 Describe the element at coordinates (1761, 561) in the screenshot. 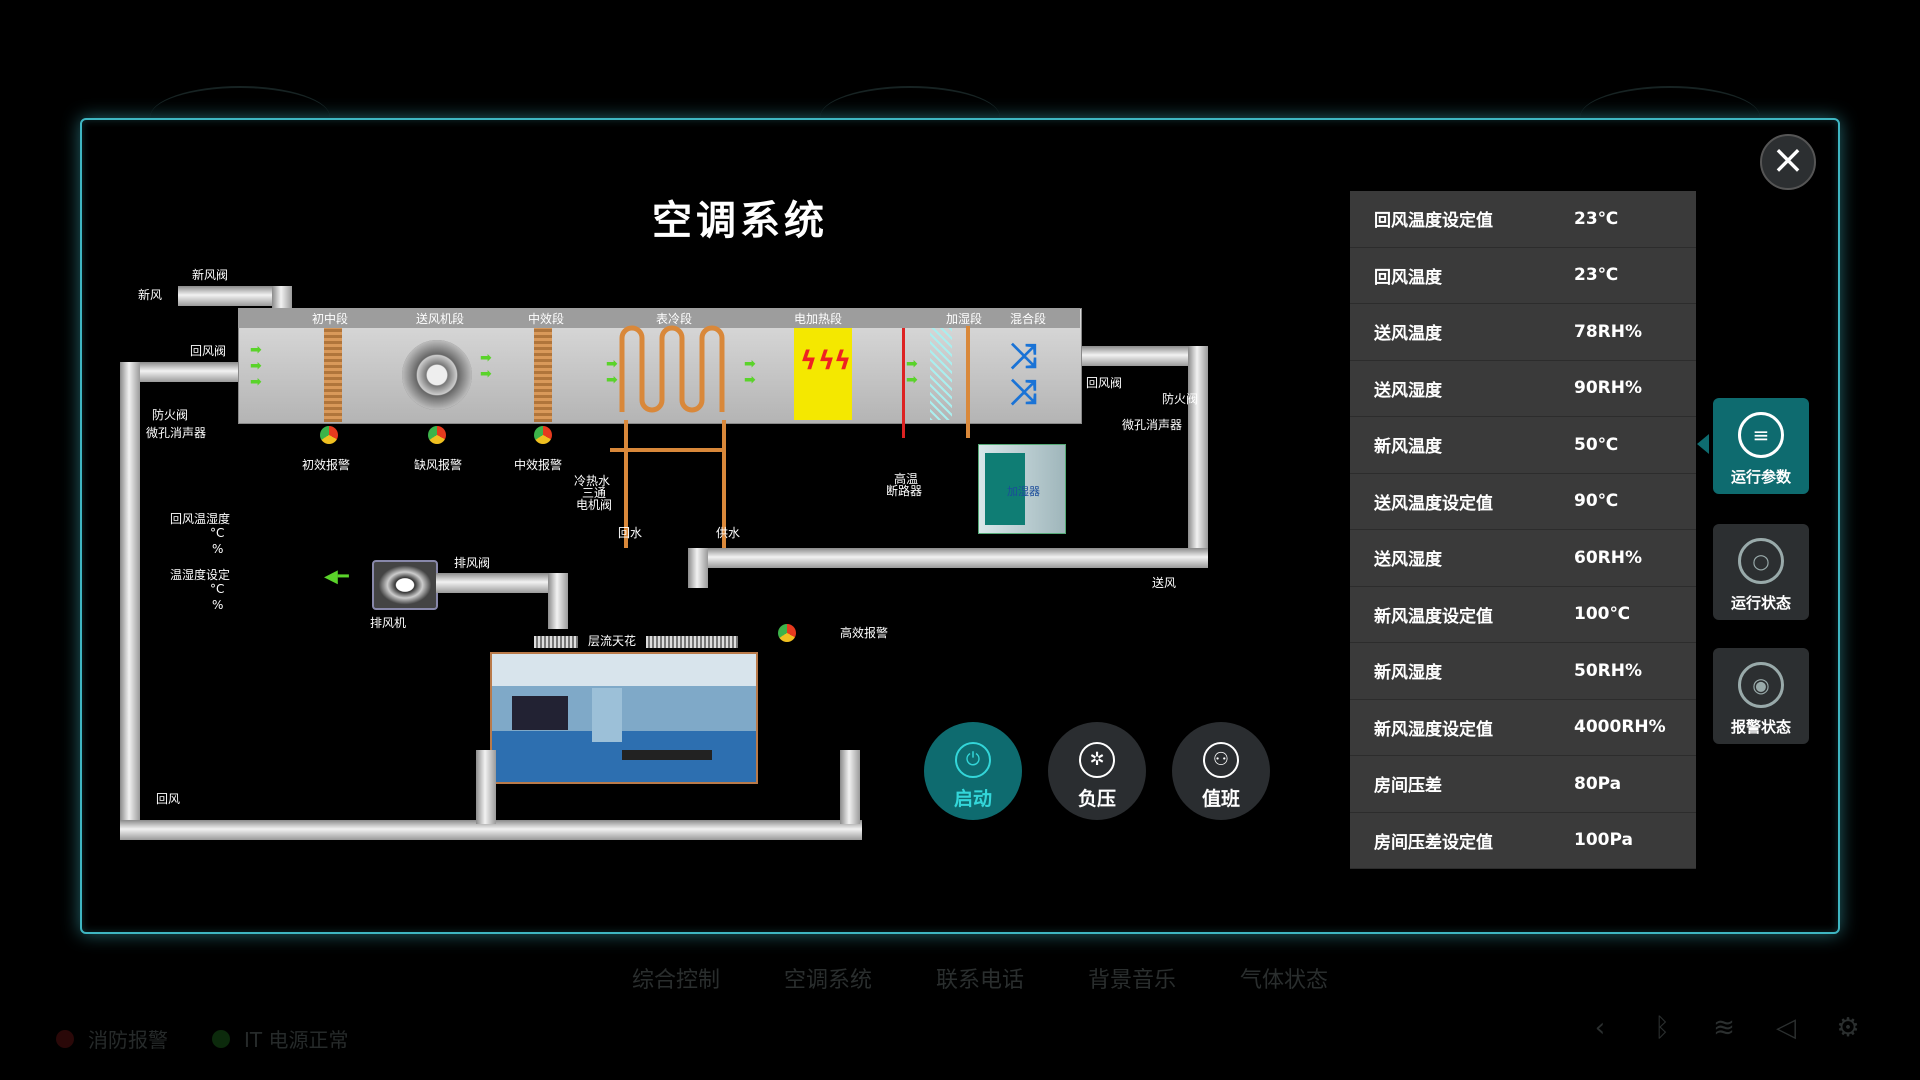

I see `ring-icon: ○` at that location.